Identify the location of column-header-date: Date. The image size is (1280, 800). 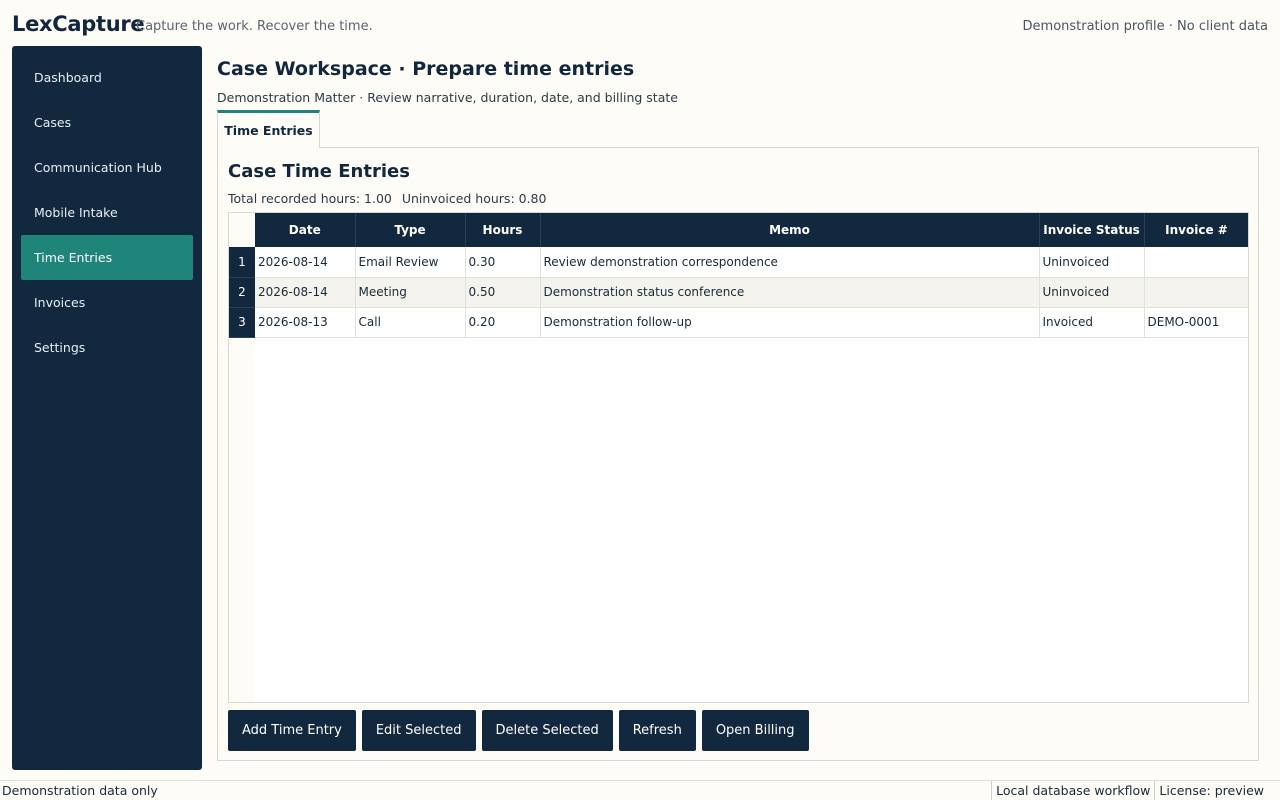
(305, 230).